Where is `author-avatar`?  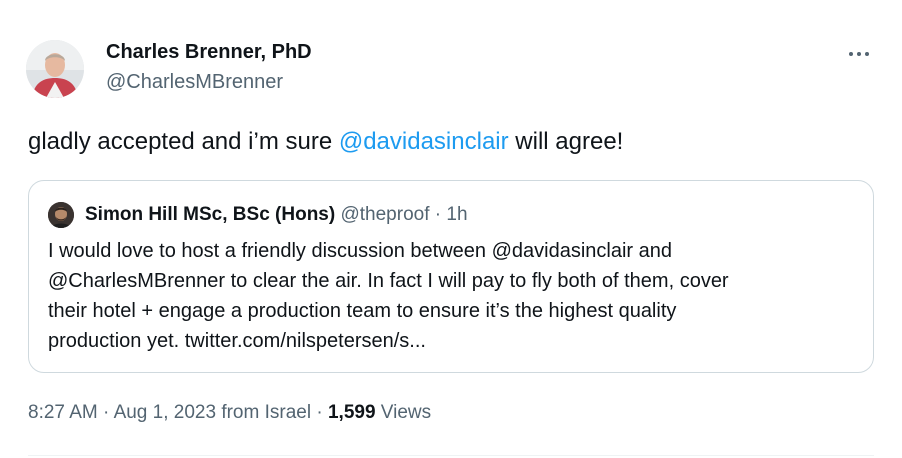 author-avatar is located at coordinates (55, 69).